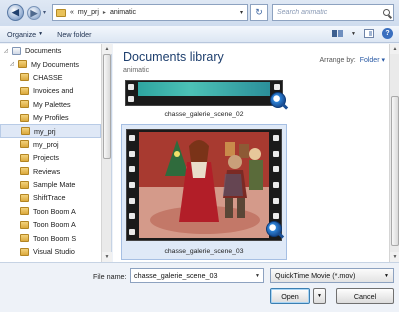 This screenshot has height=312, width=399. I want to click on new-folder-button: New folder, so click(74, 34).